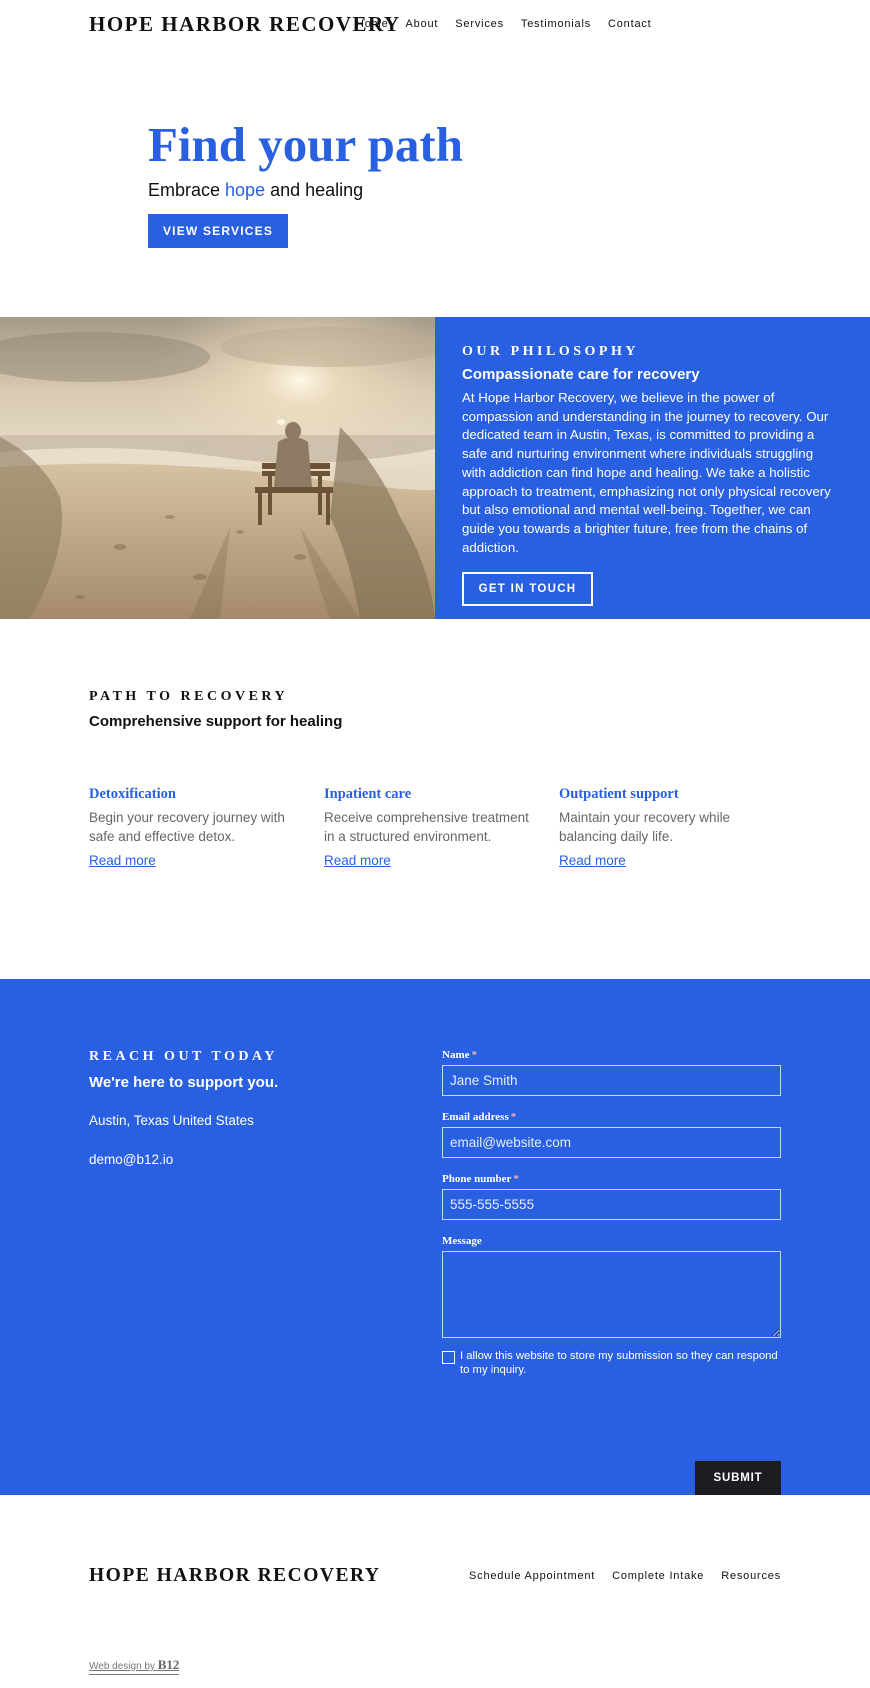  I want to click on main-nav: Home About Services Testimonials Contact, so click(504, 24).